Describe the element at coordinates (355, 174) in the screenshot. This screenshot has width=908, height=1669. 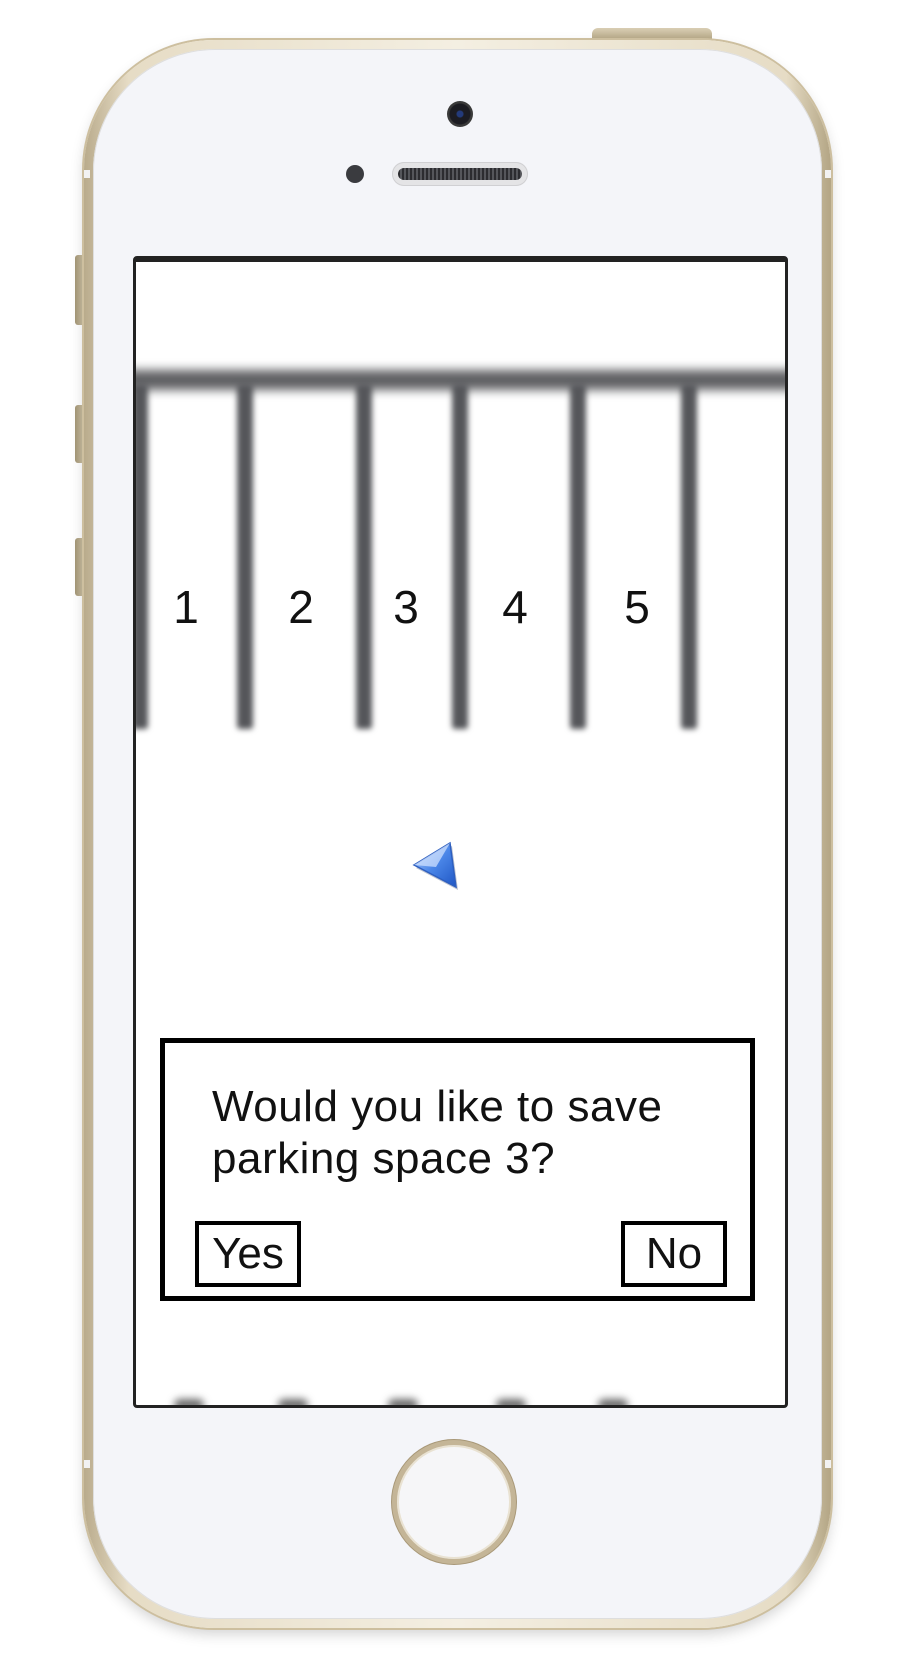
I see `proximity-sensor-icon` at that location.